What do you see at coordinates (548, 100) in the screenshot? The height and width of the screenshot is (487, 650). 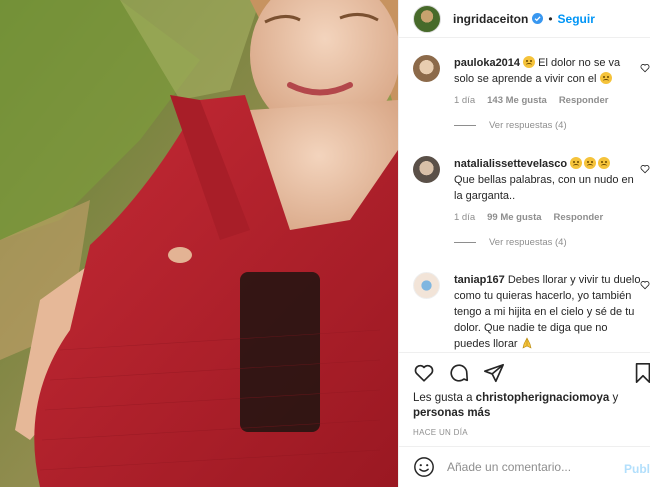 I see `comment-meta: 1 día 143 Me gusta Responder` at bounding box center [548, 100].